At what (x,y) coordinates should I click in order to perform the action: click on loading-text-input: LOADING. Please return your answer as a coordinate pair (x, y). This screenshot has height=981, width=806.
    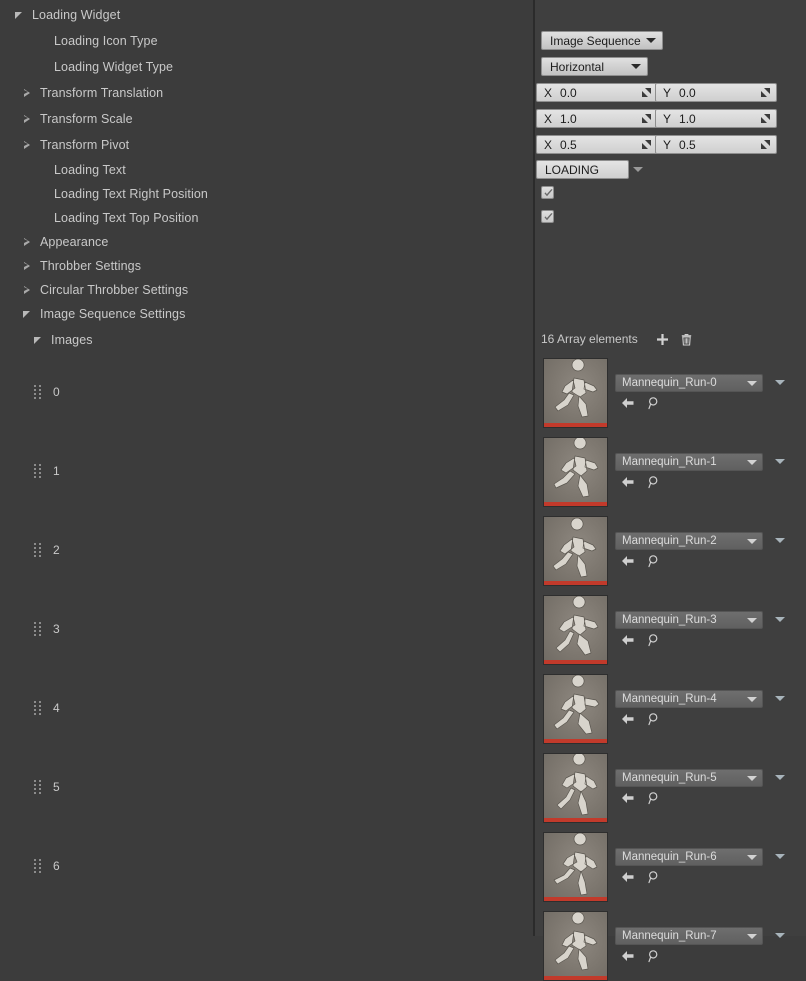
    Looking at the image, I should click on (582, 169).